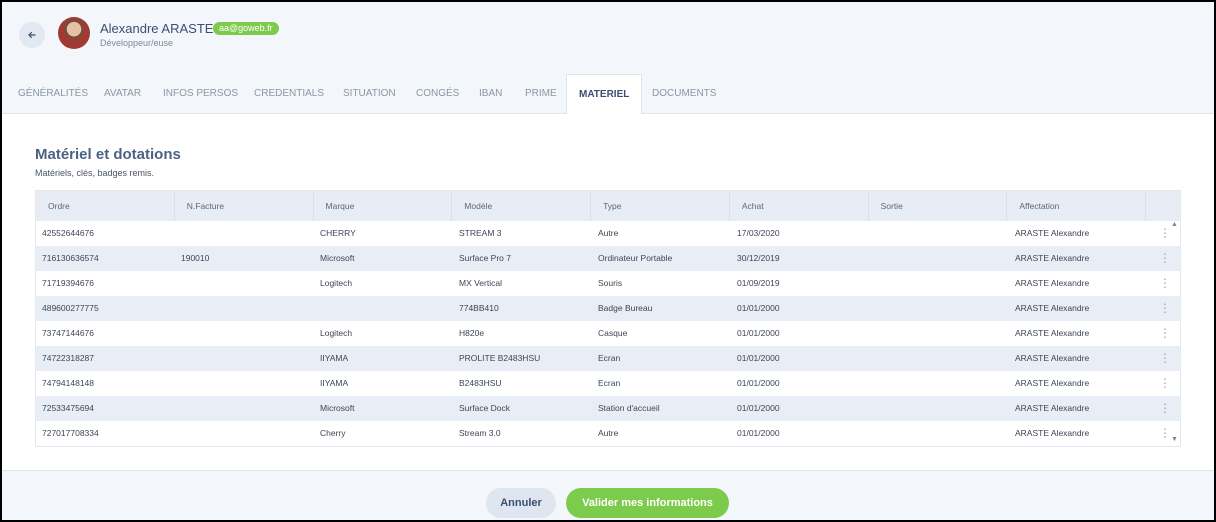  Describe the element at coordinates (758, 233) in the screenshot. I see `cell-achat: 17/03/2020` at that location.